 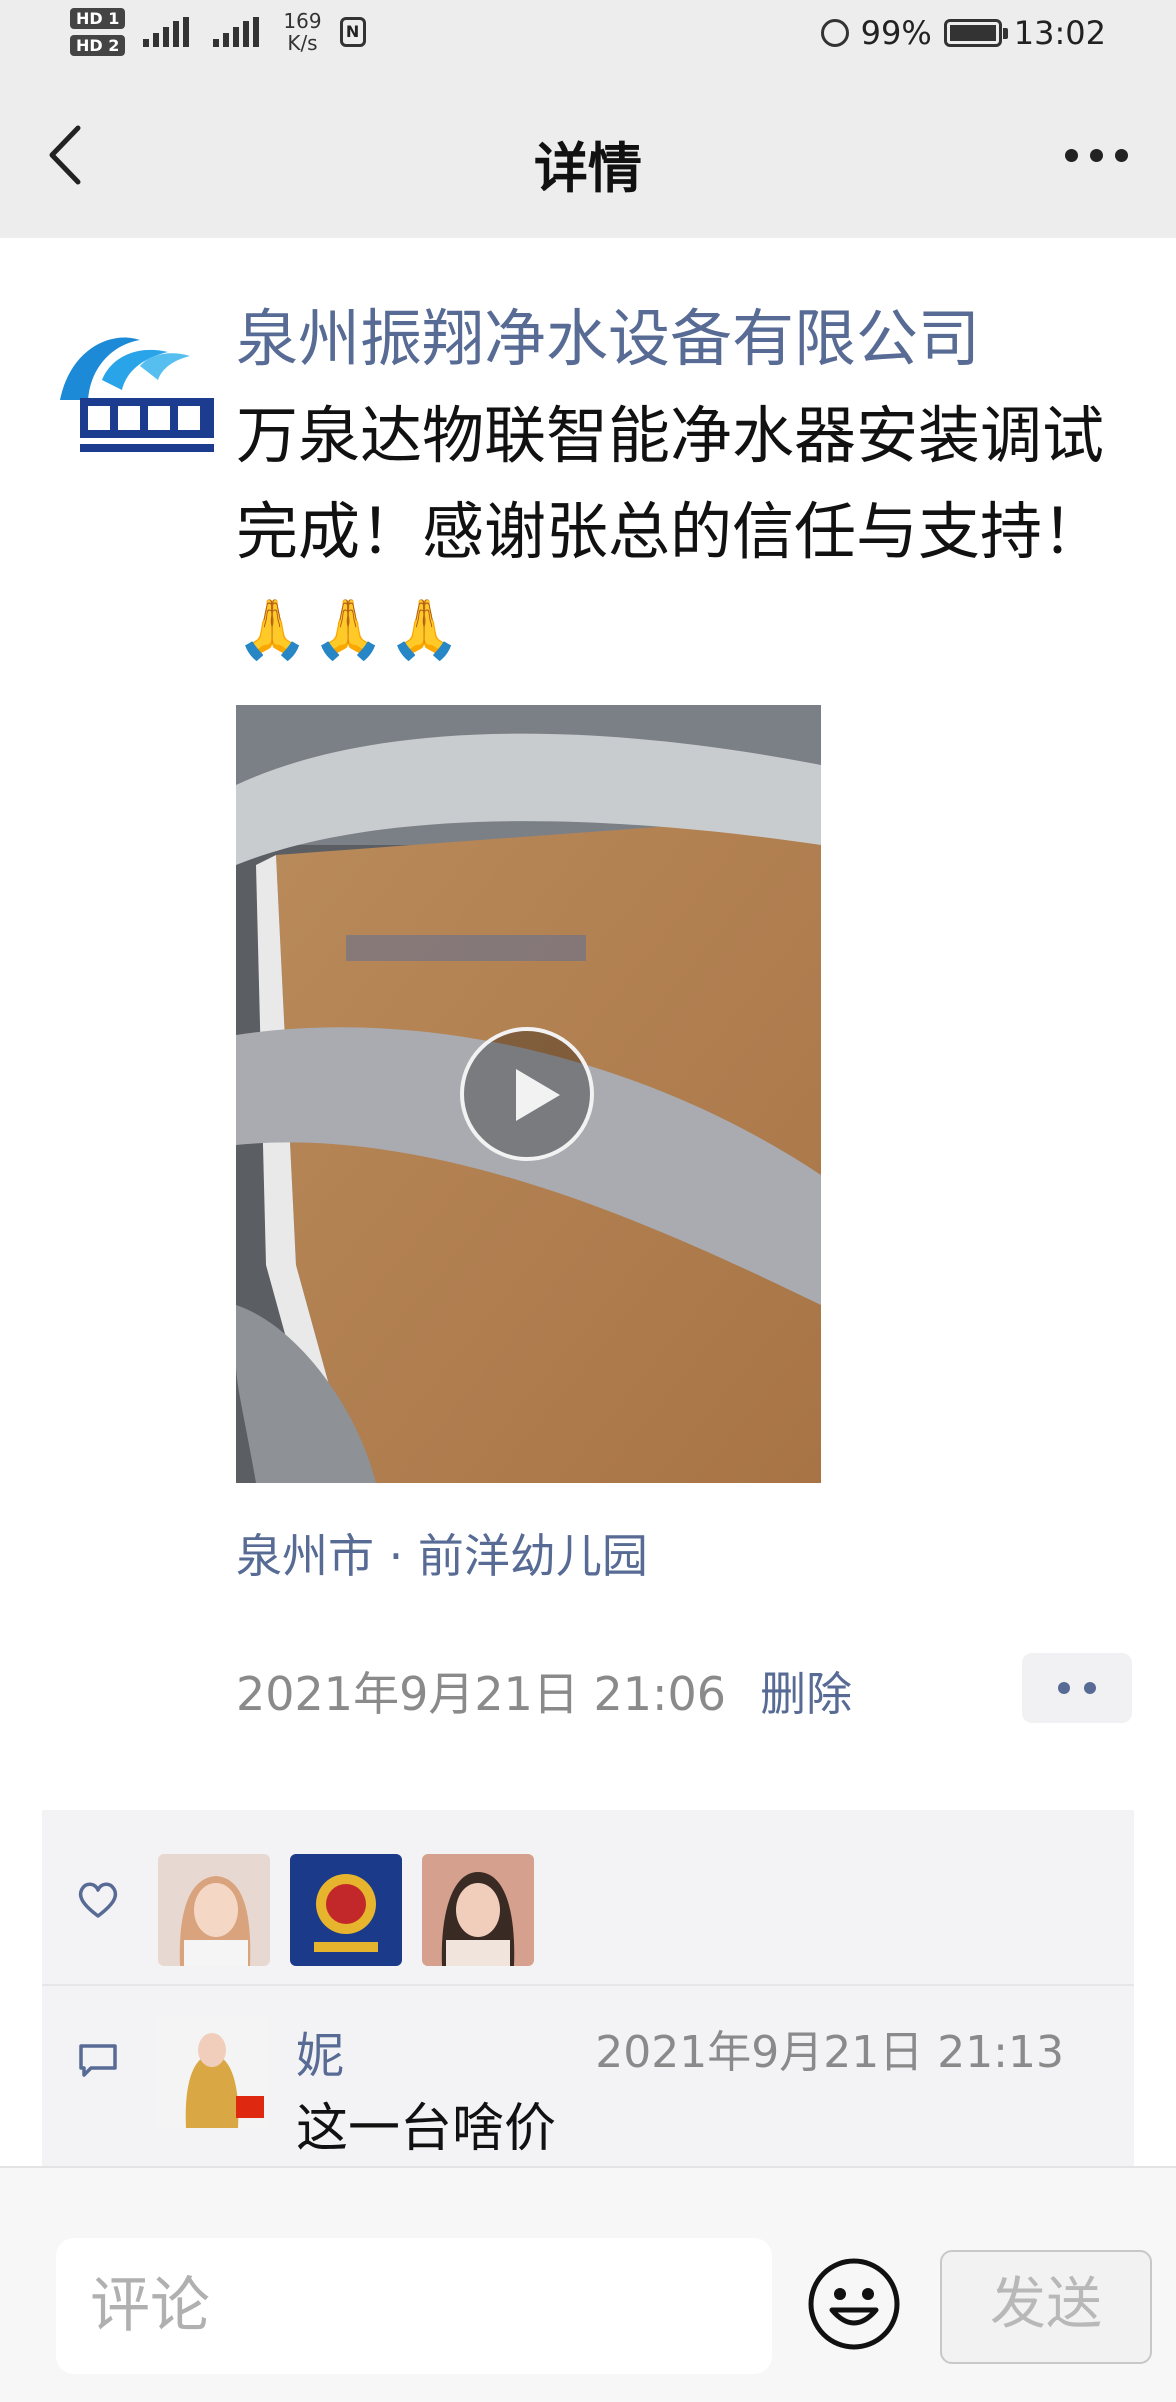 What do you see at coordinates (320, 2051) in the screenshot?
I see `comment-author: 妮` at bounding box center [320, 2051].